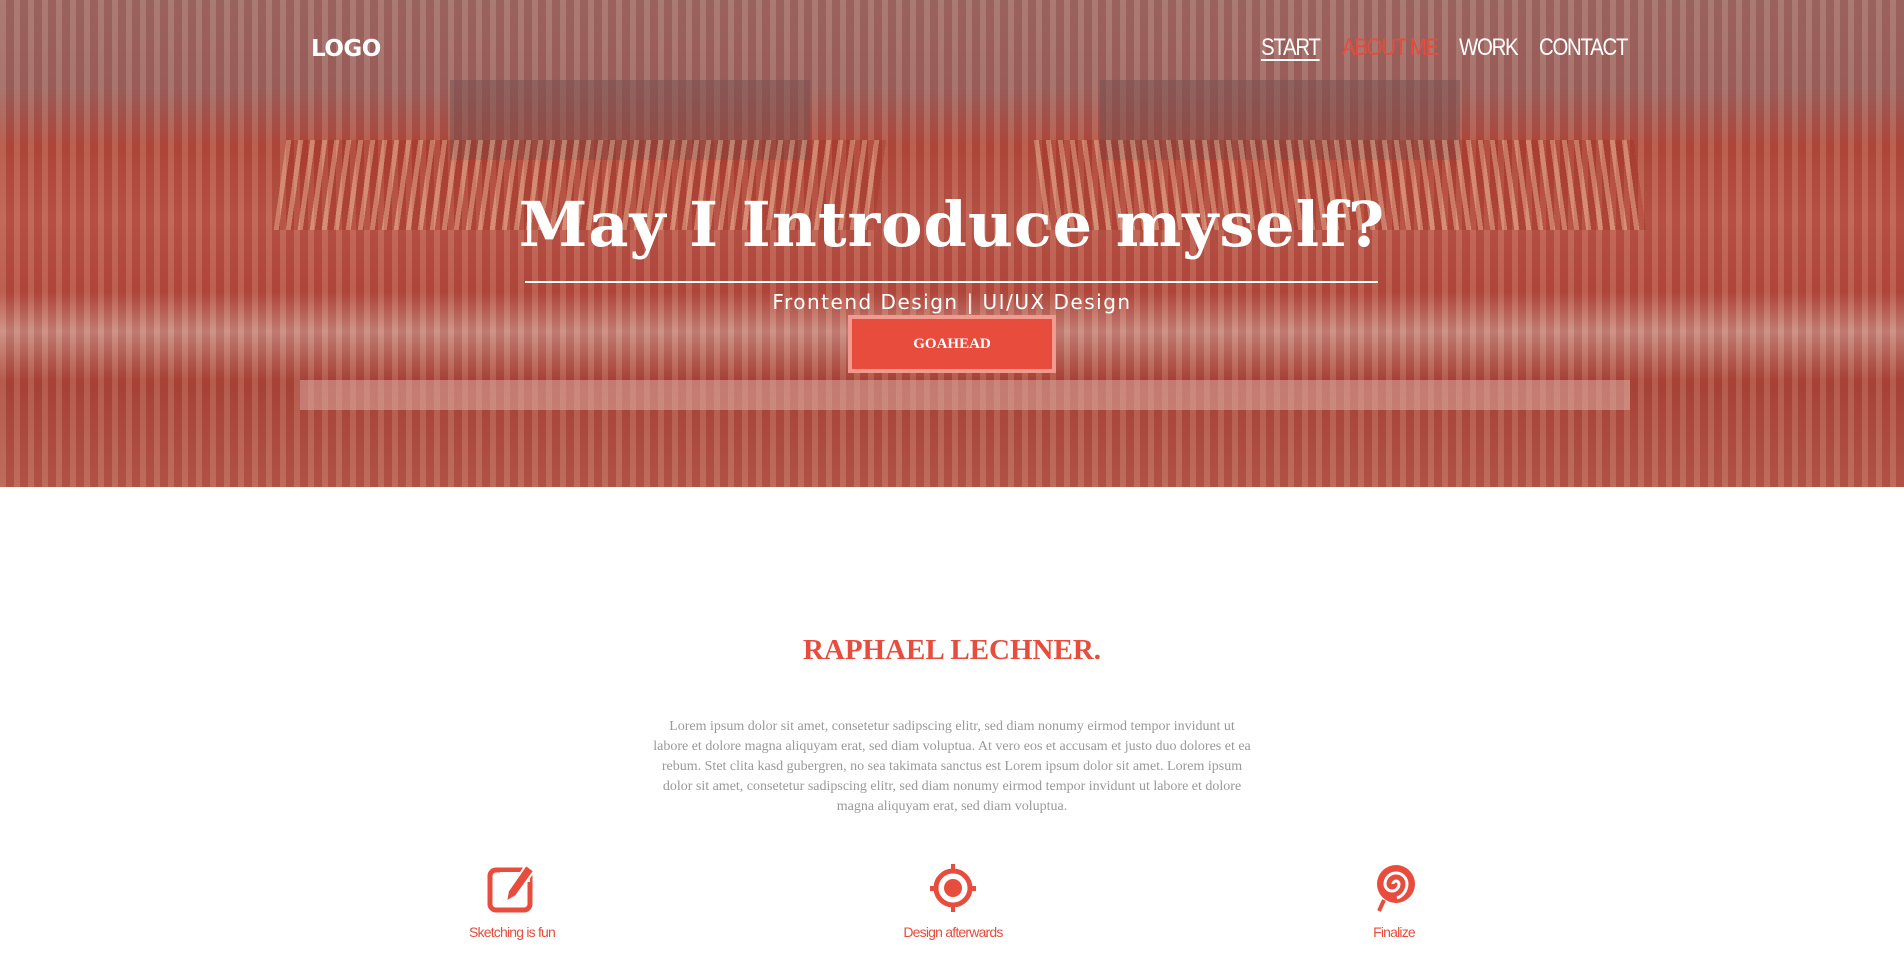  I want to click on edit-icon, so click(511, 888).